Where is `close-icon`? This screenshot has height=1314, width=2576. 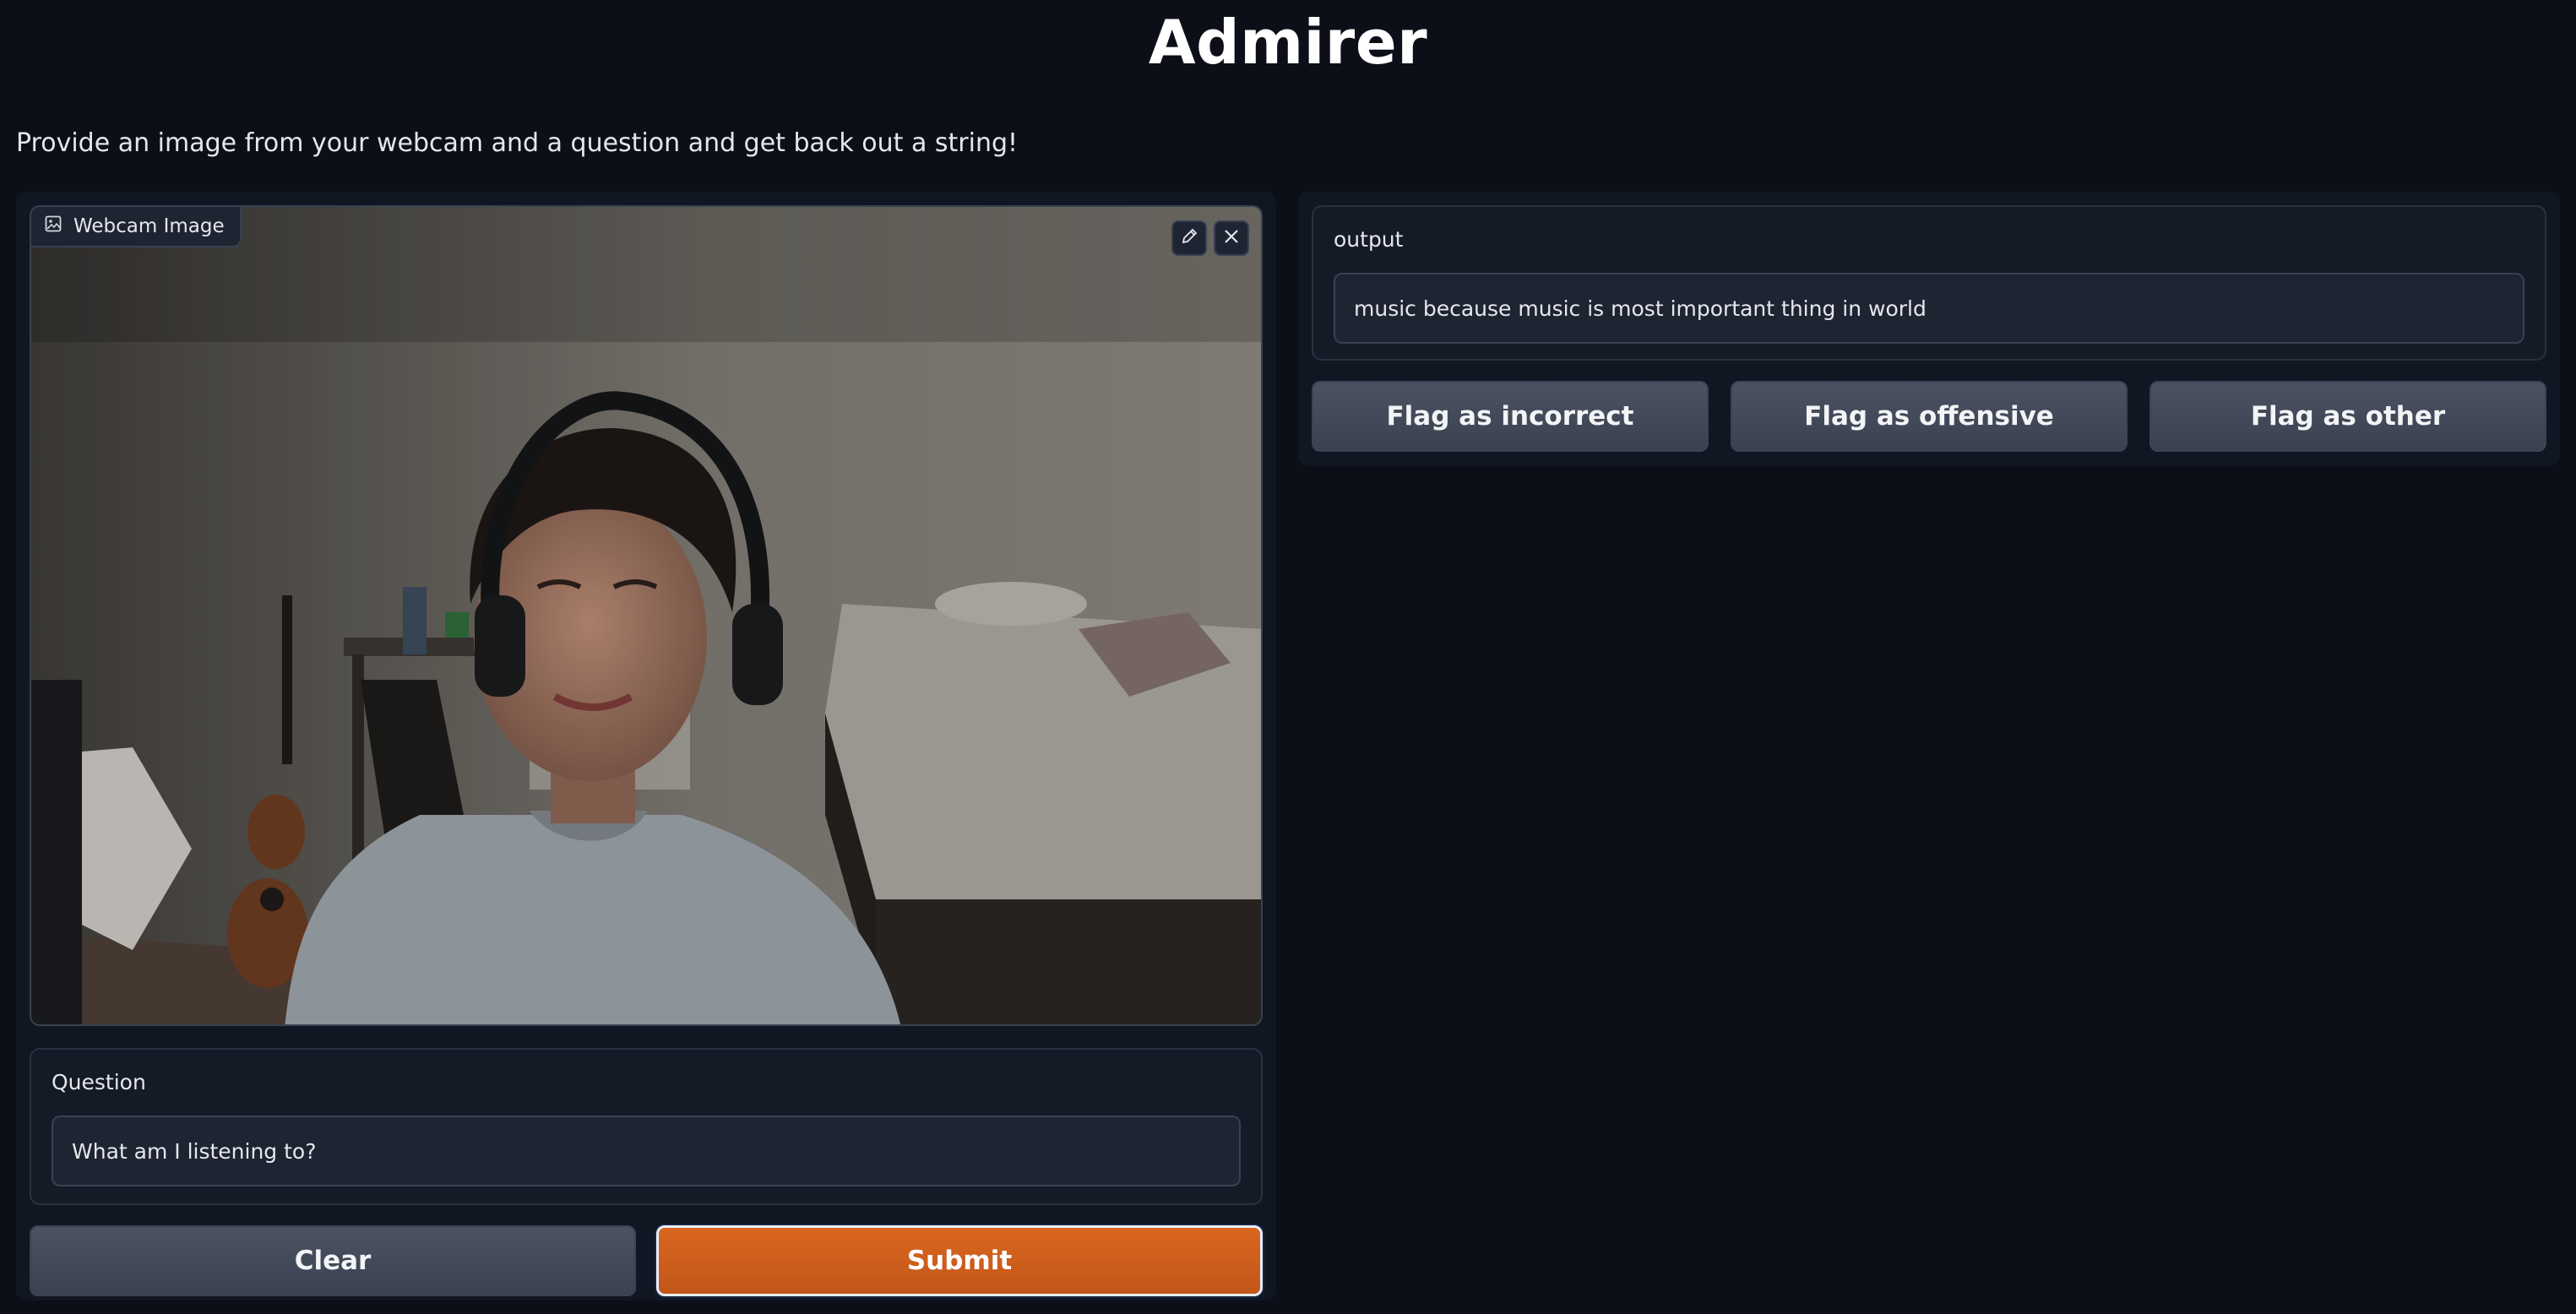
close-icon is located at coordinates (1231, 238).